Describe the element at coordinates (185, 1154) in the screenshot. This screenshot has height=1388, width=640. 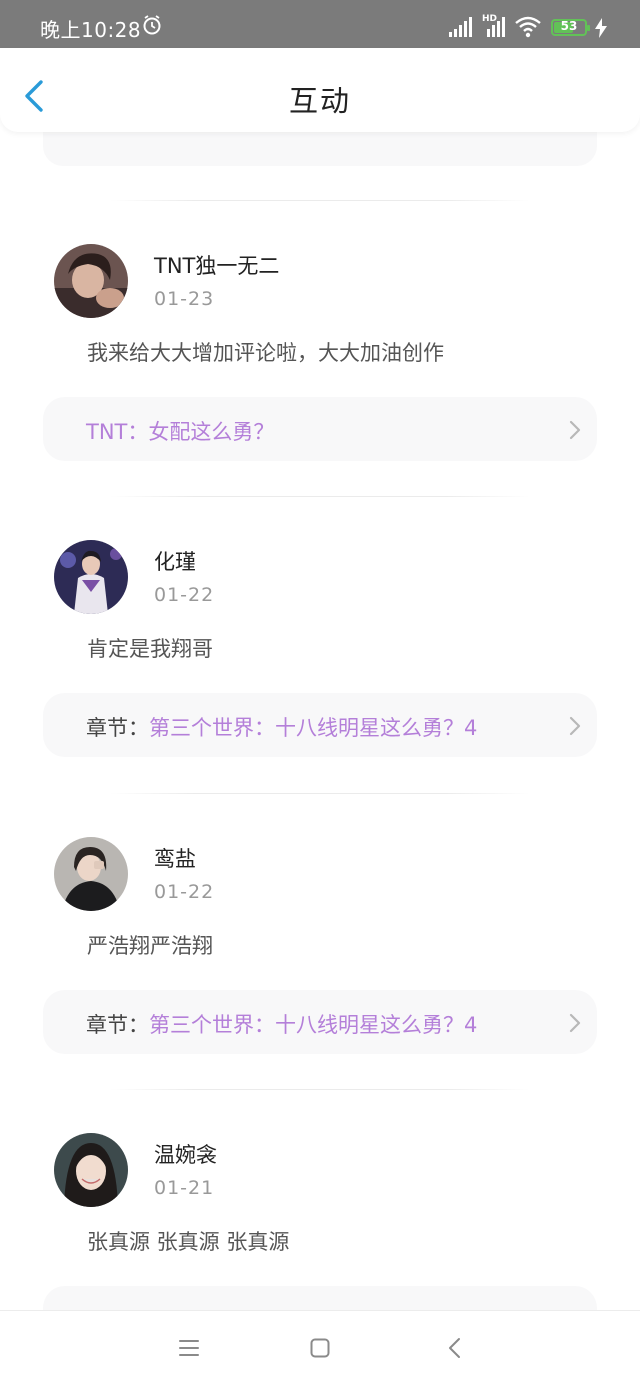
I see `username: 温婉衾` at that location.